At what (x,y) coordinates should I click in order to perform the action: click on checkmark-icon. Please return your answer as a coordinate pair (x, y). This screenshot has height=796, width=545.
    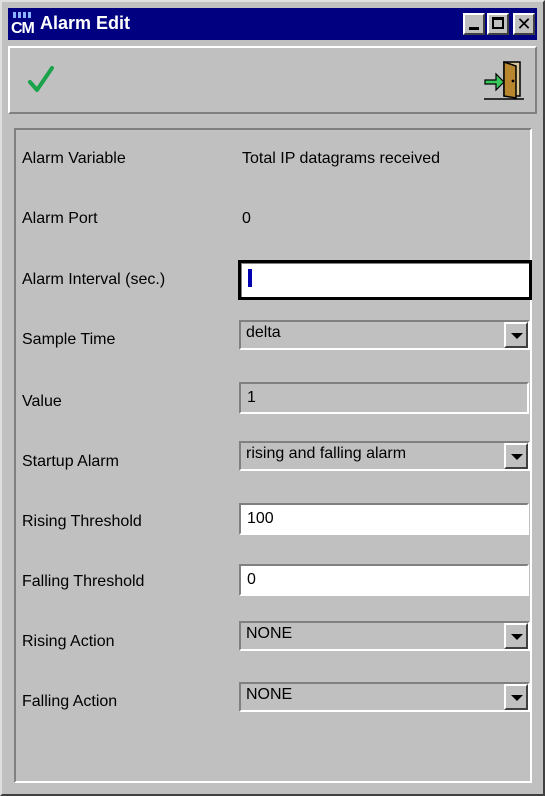
    Looking at the image, I should click on (41, 79).